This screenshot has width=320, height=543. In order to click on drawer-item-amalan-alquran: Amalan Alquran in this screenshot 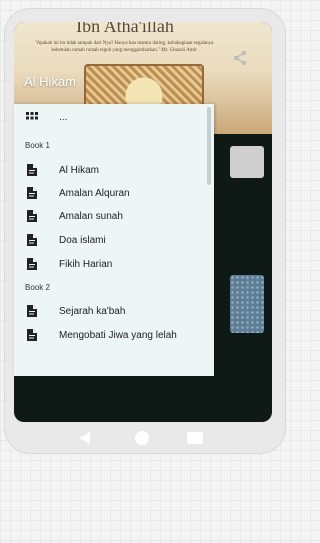, I will do `click(114, 193)`.